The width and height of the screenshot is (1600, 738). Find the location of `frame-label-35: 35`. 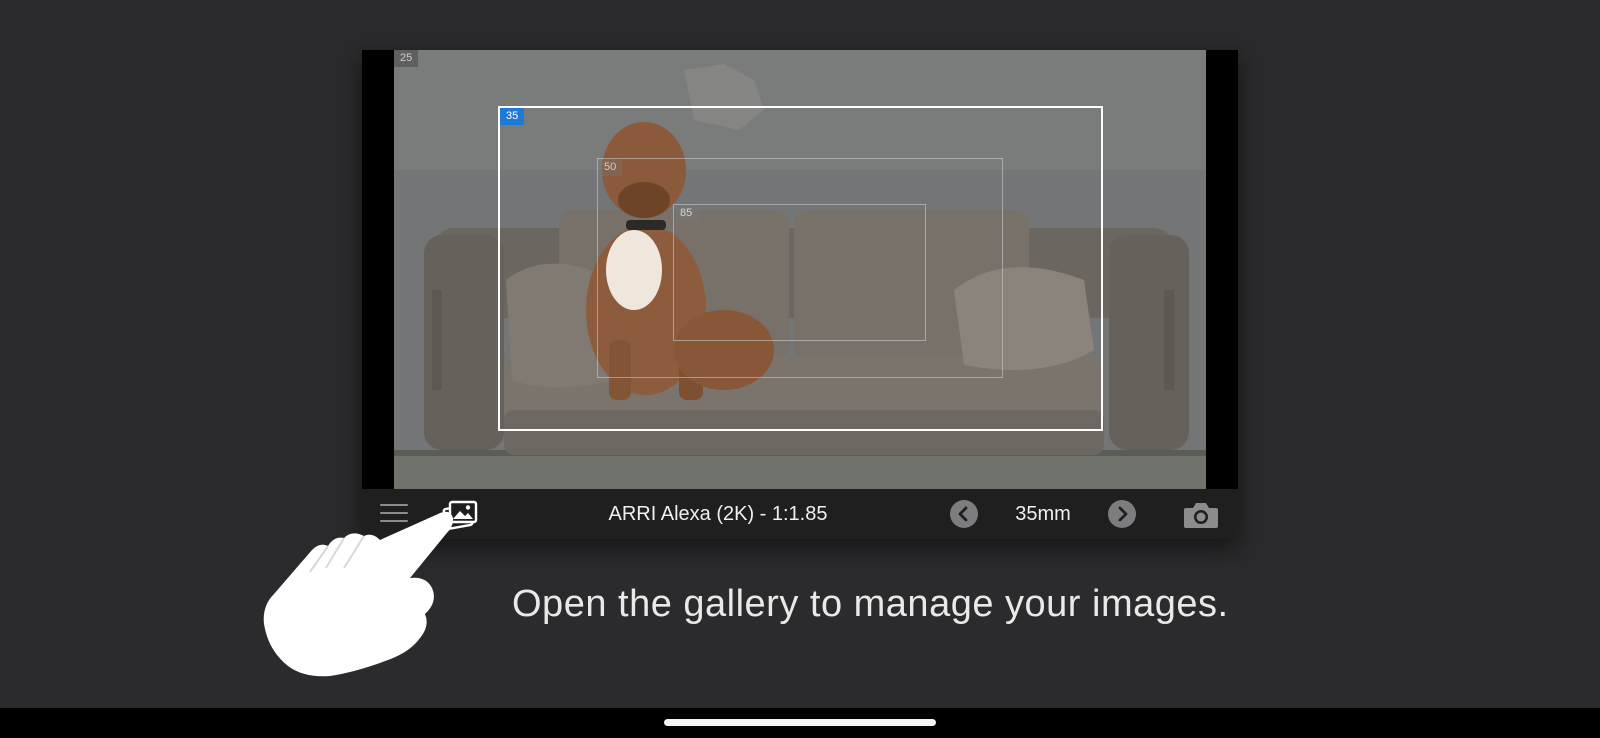

frame-label-35: 35 is located at coordinates (512, 116).